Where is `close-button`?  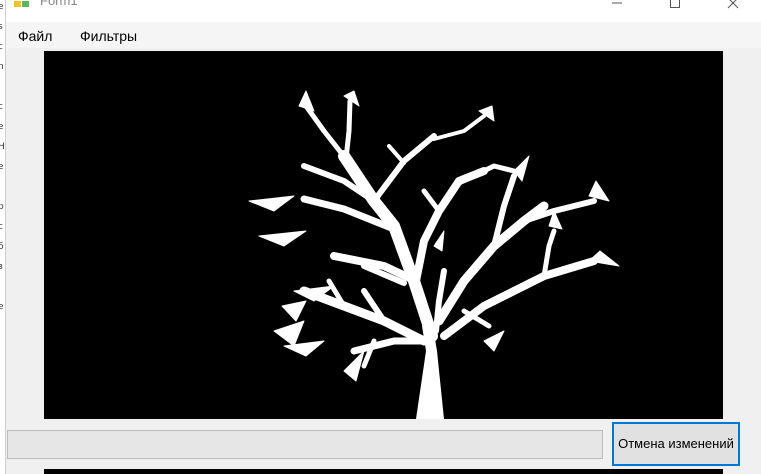
close-button is located at coordinates (733, 9).